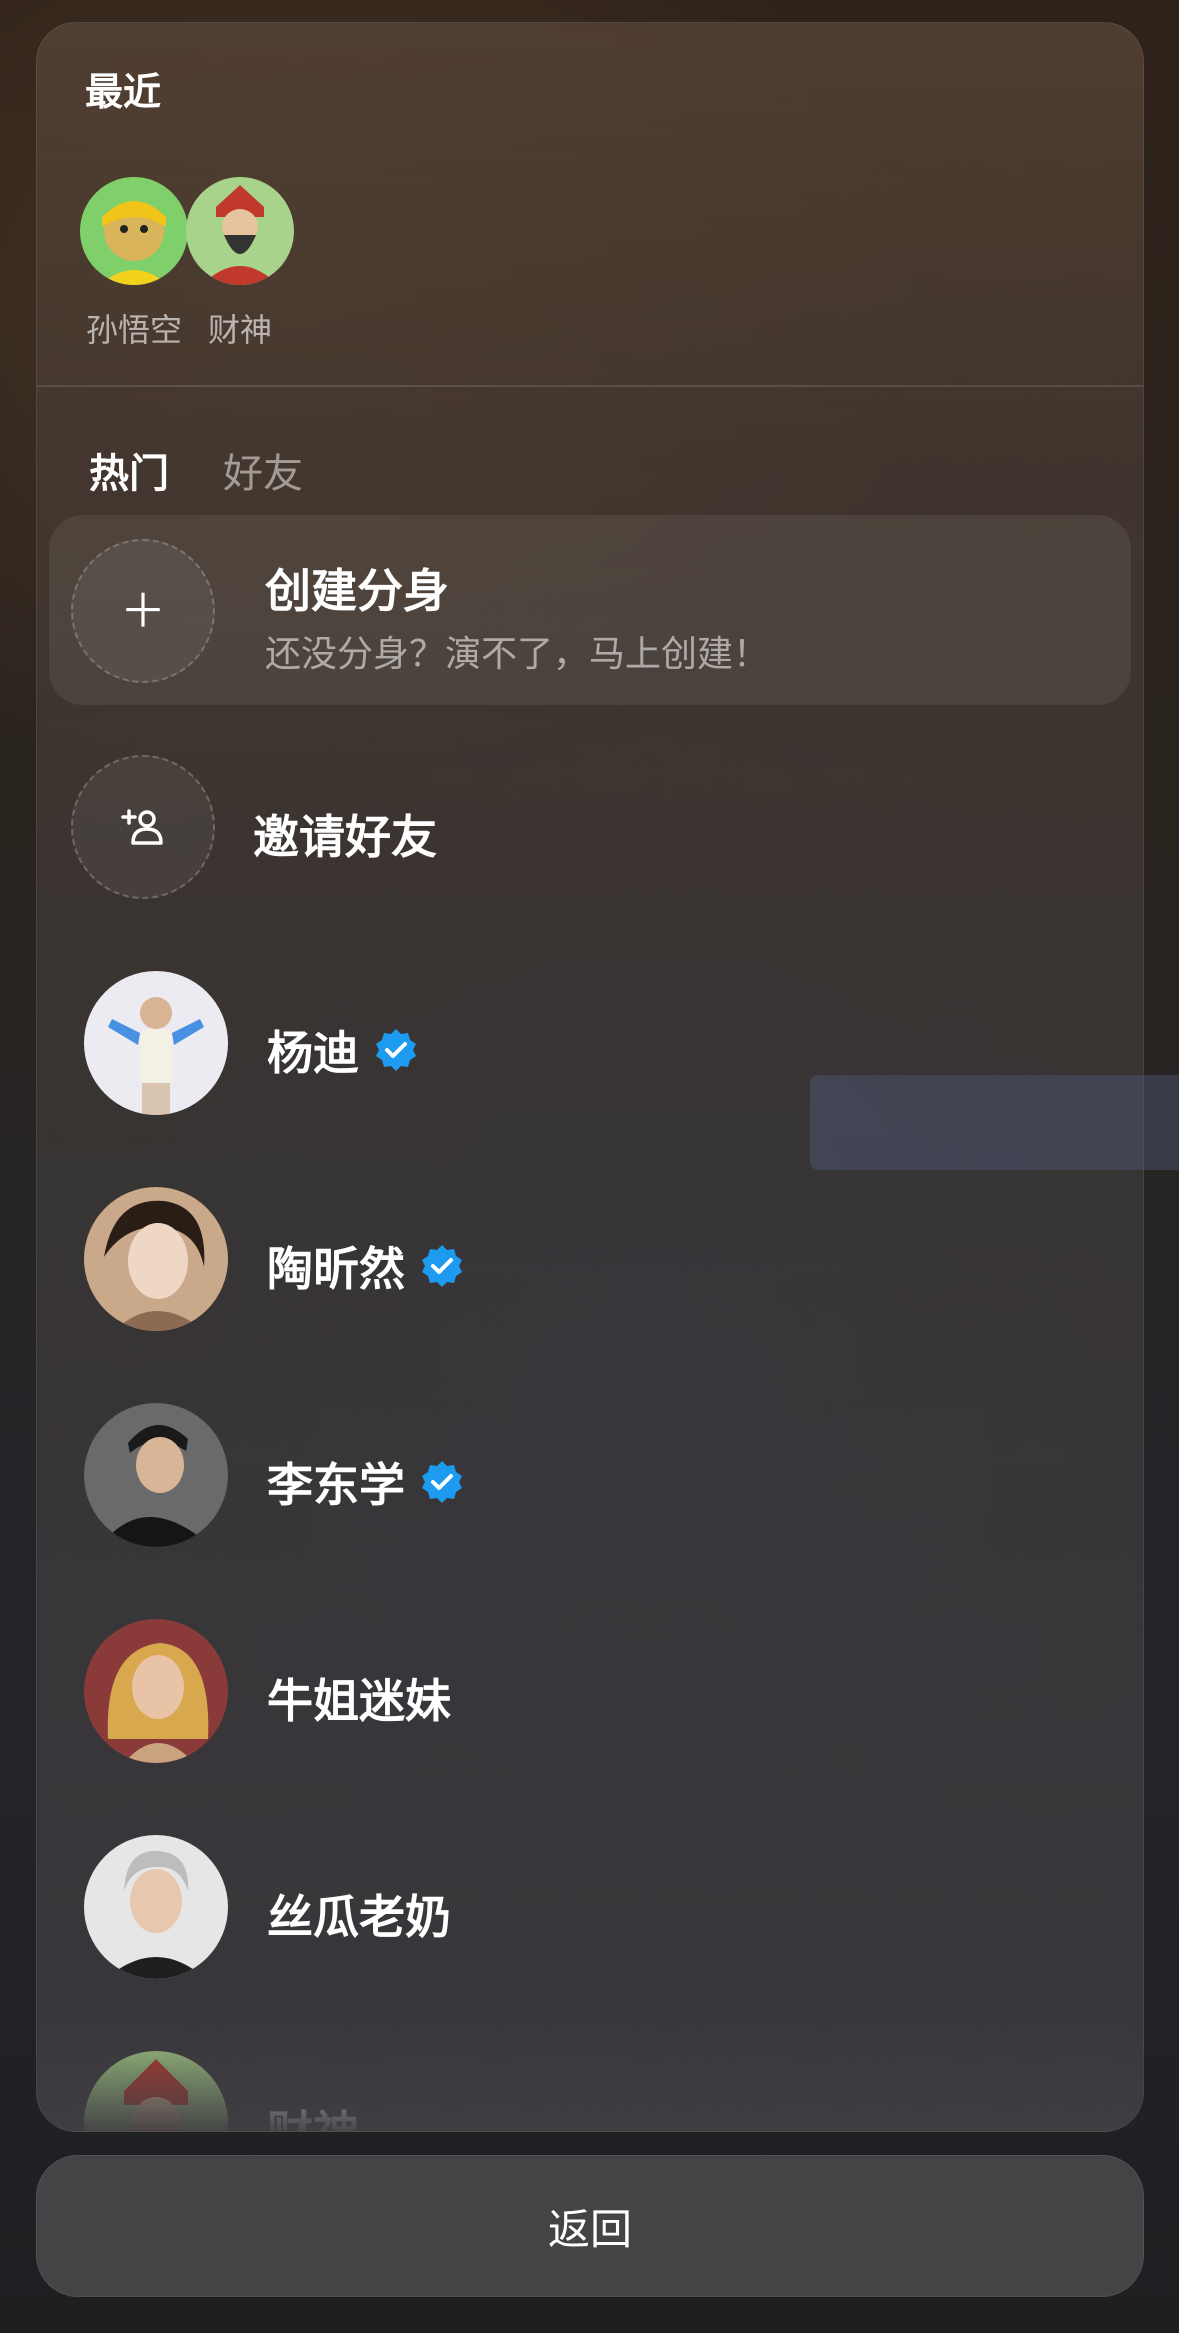  What do you see at coordinates (359, 1917) in the screenshot?
I see `list-item-name: 丝瓜老奶` at bounding box center [359, 1917].